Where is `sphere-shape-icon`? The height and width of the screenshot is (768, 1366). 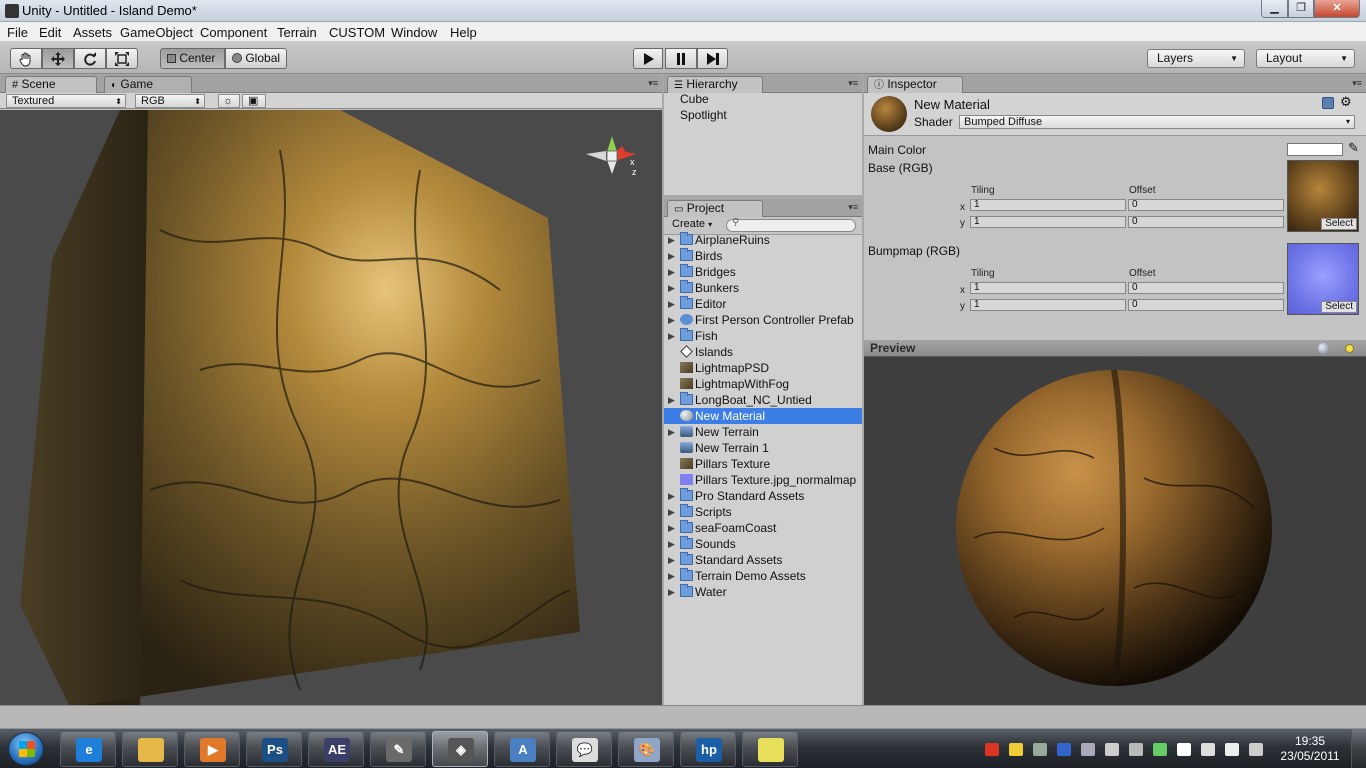 sphere-shape-icon is located at coordinates (1323, 348).